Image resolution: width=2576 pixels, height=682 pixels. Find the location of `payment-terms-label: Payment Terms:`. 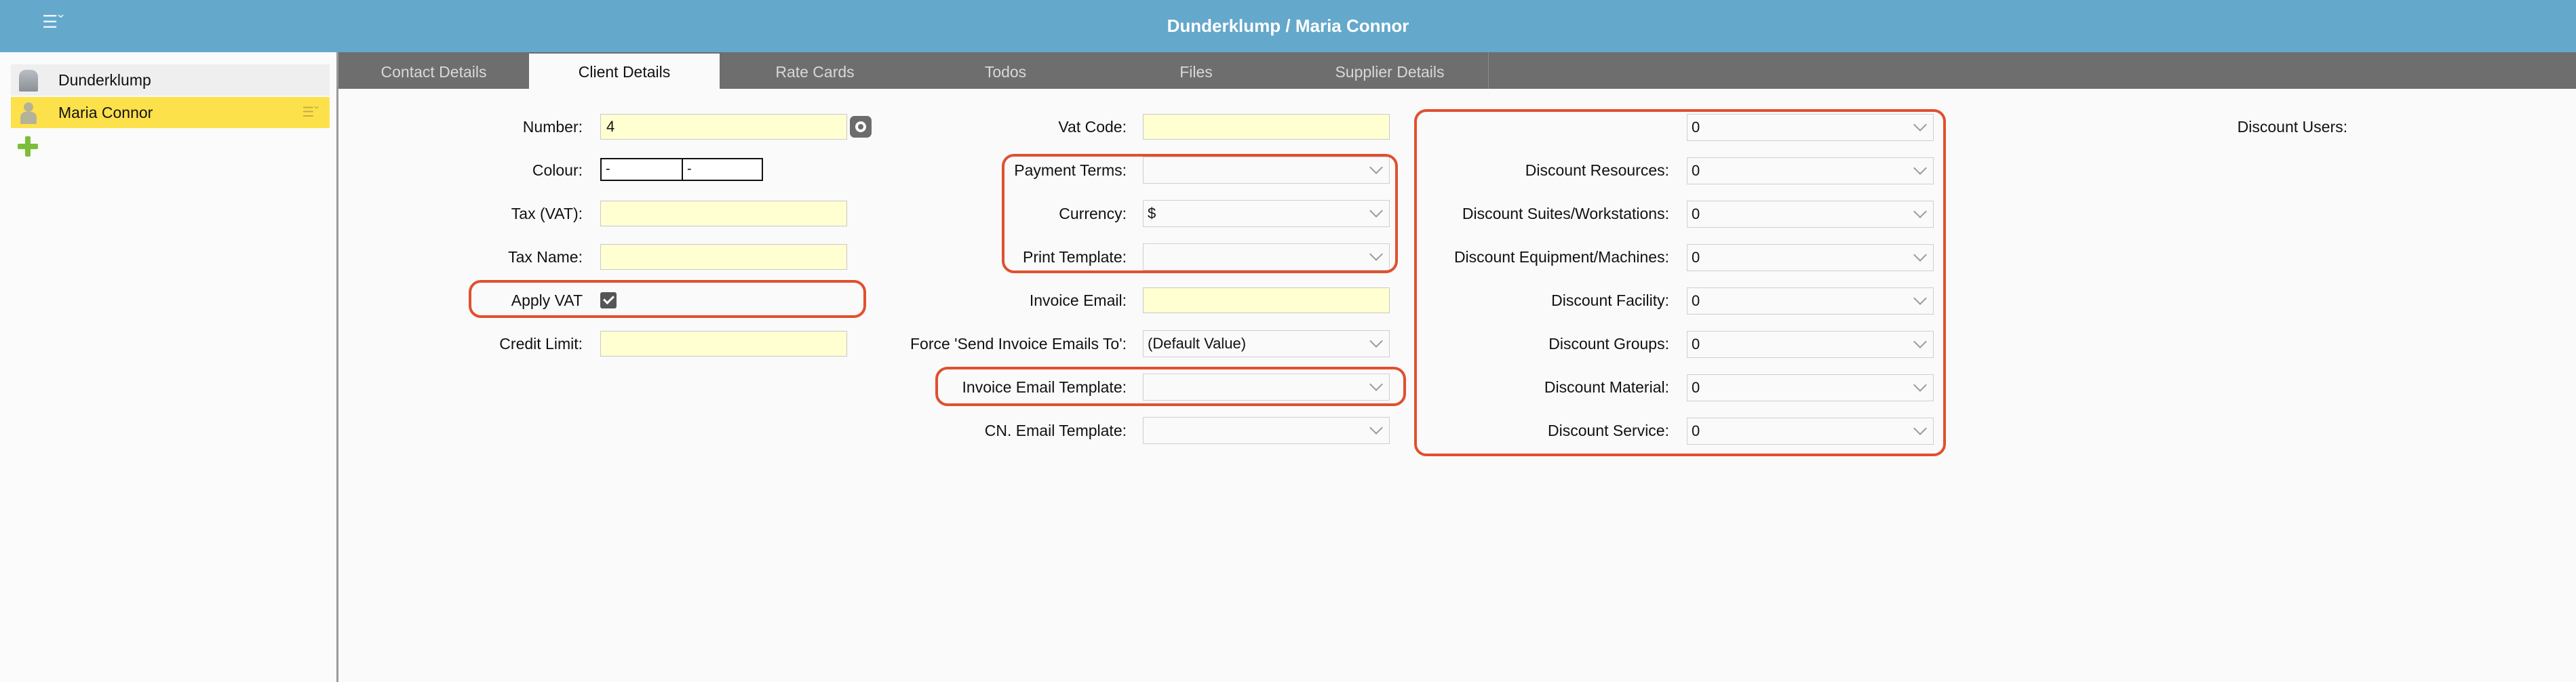

payment-terms-label: Payment Terms: is located at coordinates (1070, 170).